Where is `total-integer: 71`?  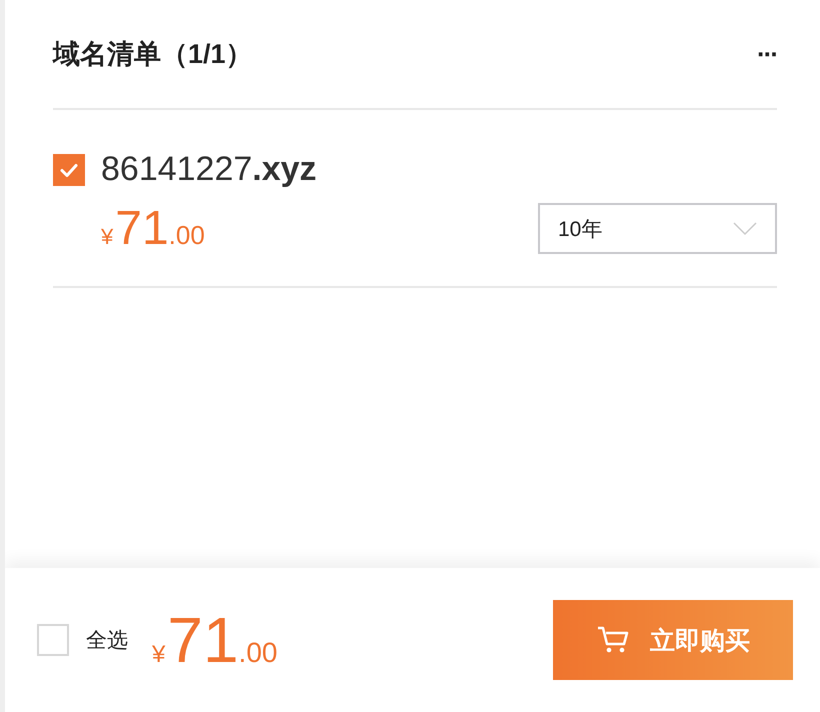 total-integer: 71 is located at coordinates (203, 640).